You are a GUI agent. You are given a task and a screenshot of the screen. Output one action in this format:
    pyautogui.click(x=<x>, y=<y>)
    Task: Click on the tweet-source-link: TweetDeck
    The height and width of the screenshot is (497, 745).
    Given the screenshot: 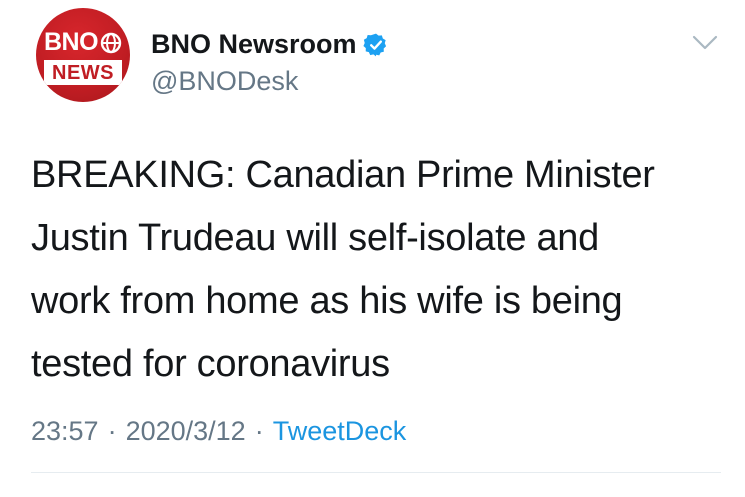 What is the action you would take?
    pyautogui.click(x=340, y=431)
    